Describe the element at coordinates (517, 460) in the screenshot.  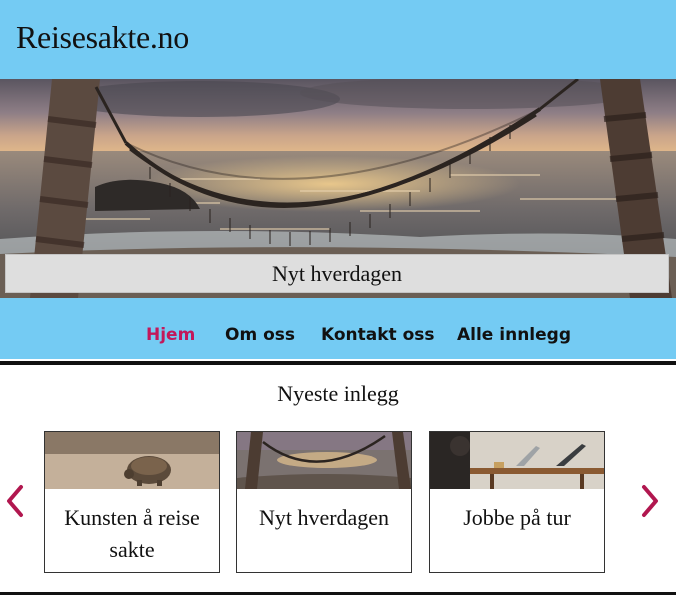
I see `laptop-desk-photo` at that location.